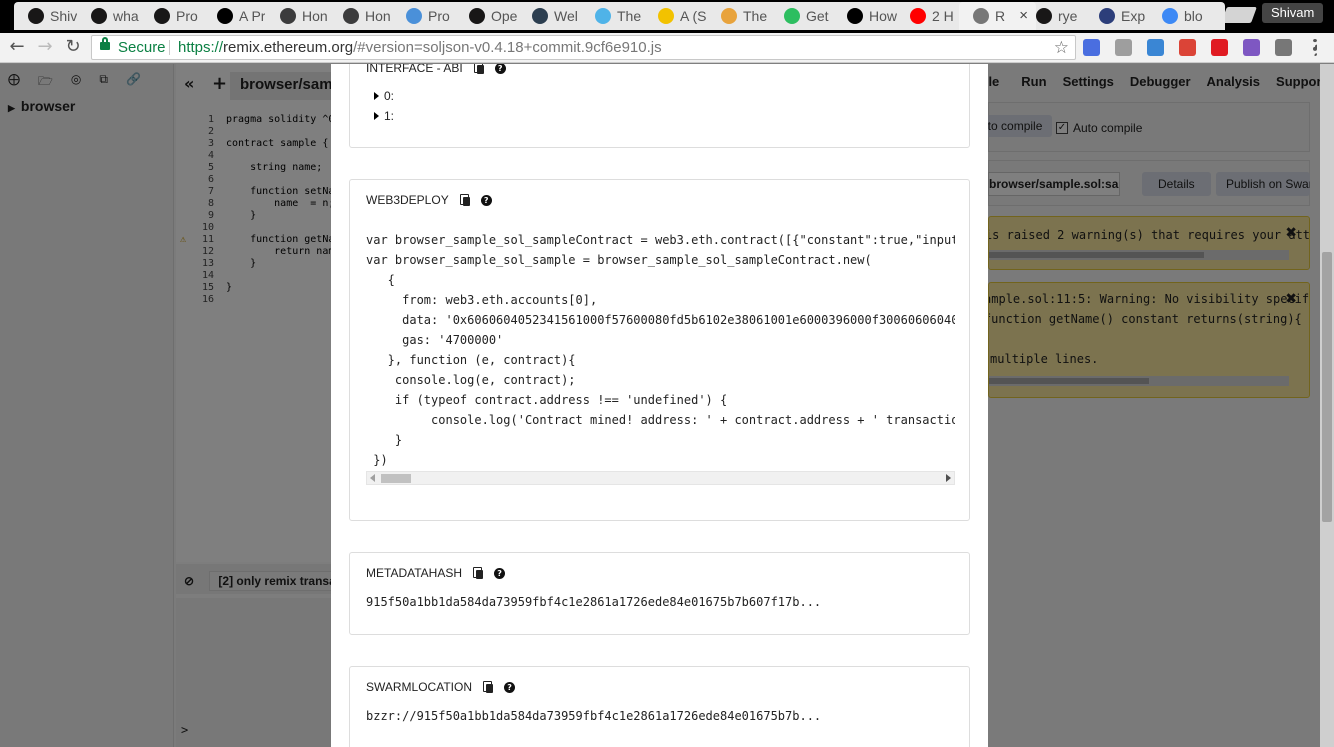  What do you see at coordinates (729, 16) in the screenshot?
I see `notes-icon` at bounding box center [729, 16].